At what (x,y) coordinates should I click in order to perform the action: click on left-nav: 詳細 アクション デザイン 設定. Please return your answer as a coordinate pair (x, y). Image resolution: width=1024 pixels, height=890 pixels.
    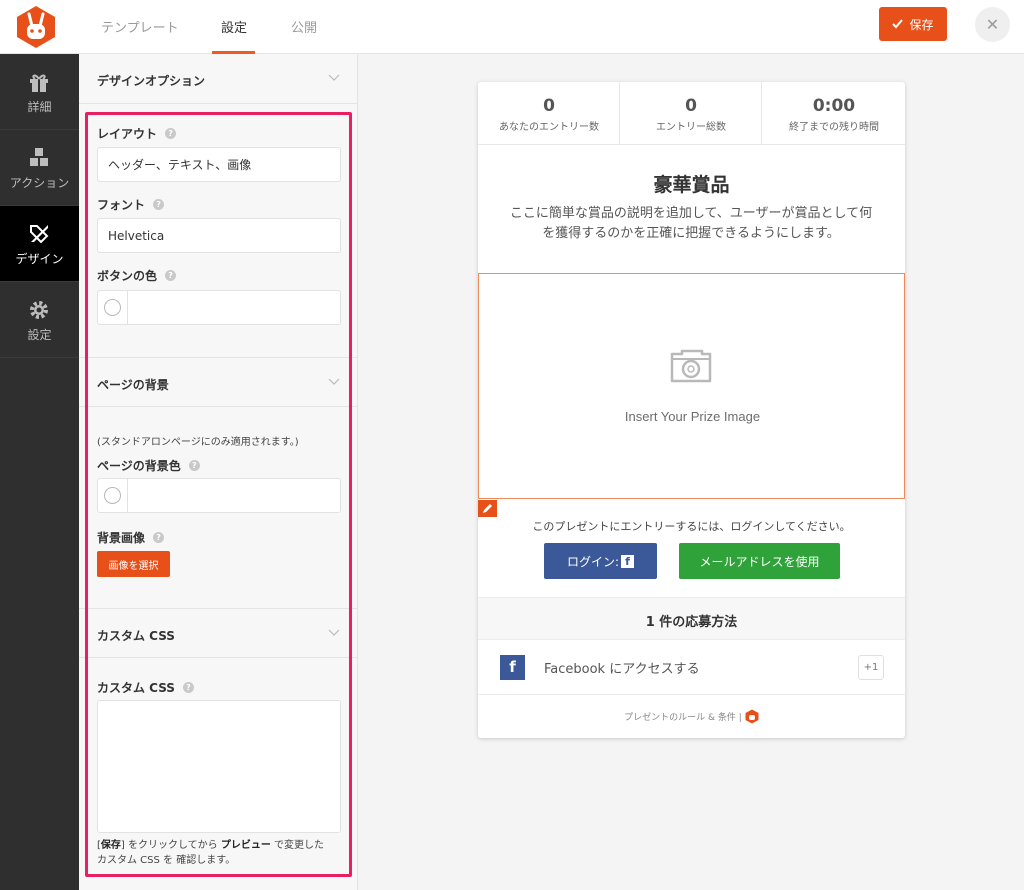
    Looking at the image, I should click on (39, 472).